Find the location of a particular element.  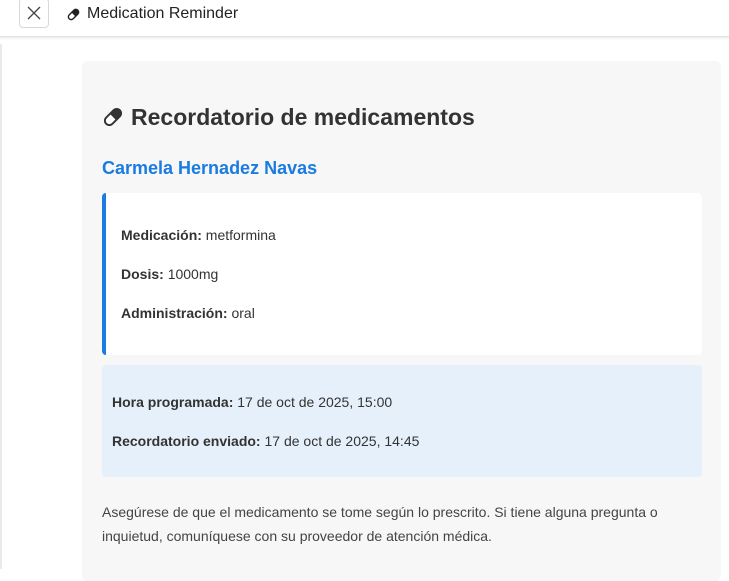

window-title-text: Medication Reminder is located at coordinates (163, 13).